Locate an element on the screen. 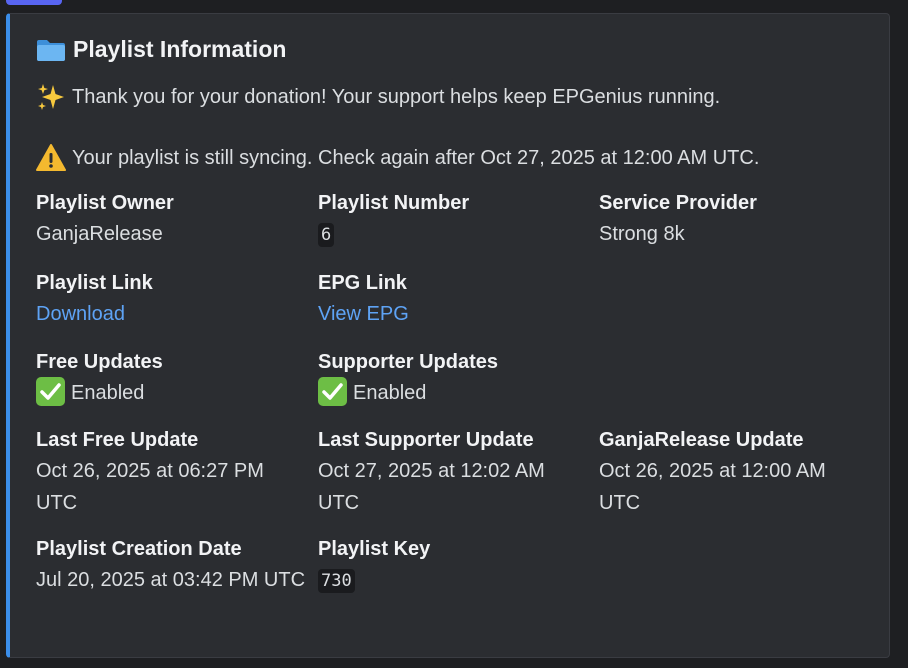 The image size is (908, 668). field-service-provider: Service Provider Strong 8k is located at coordinates (734, 219).